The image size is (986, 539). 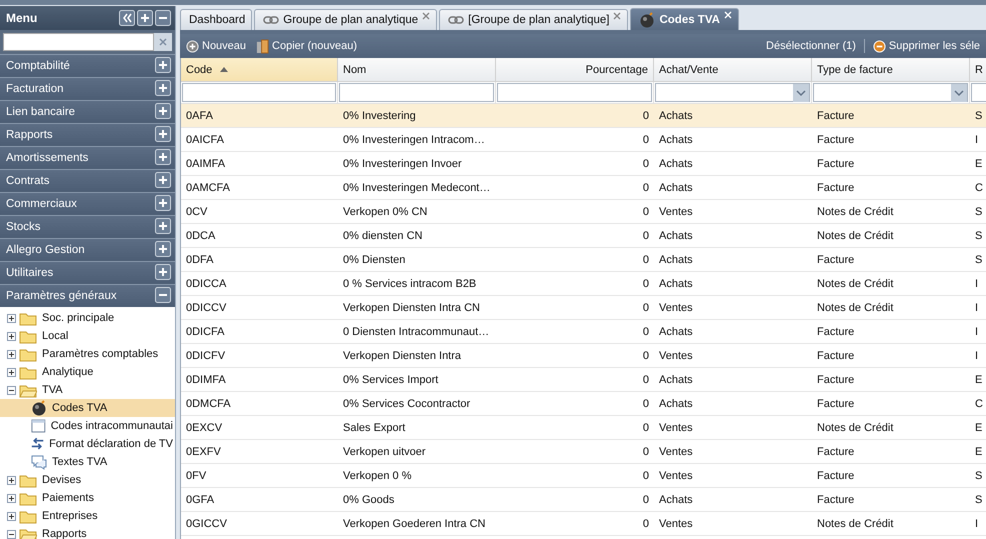 I want to click on tab: [Groupe de plan analytique], so click(x=533, y=19).